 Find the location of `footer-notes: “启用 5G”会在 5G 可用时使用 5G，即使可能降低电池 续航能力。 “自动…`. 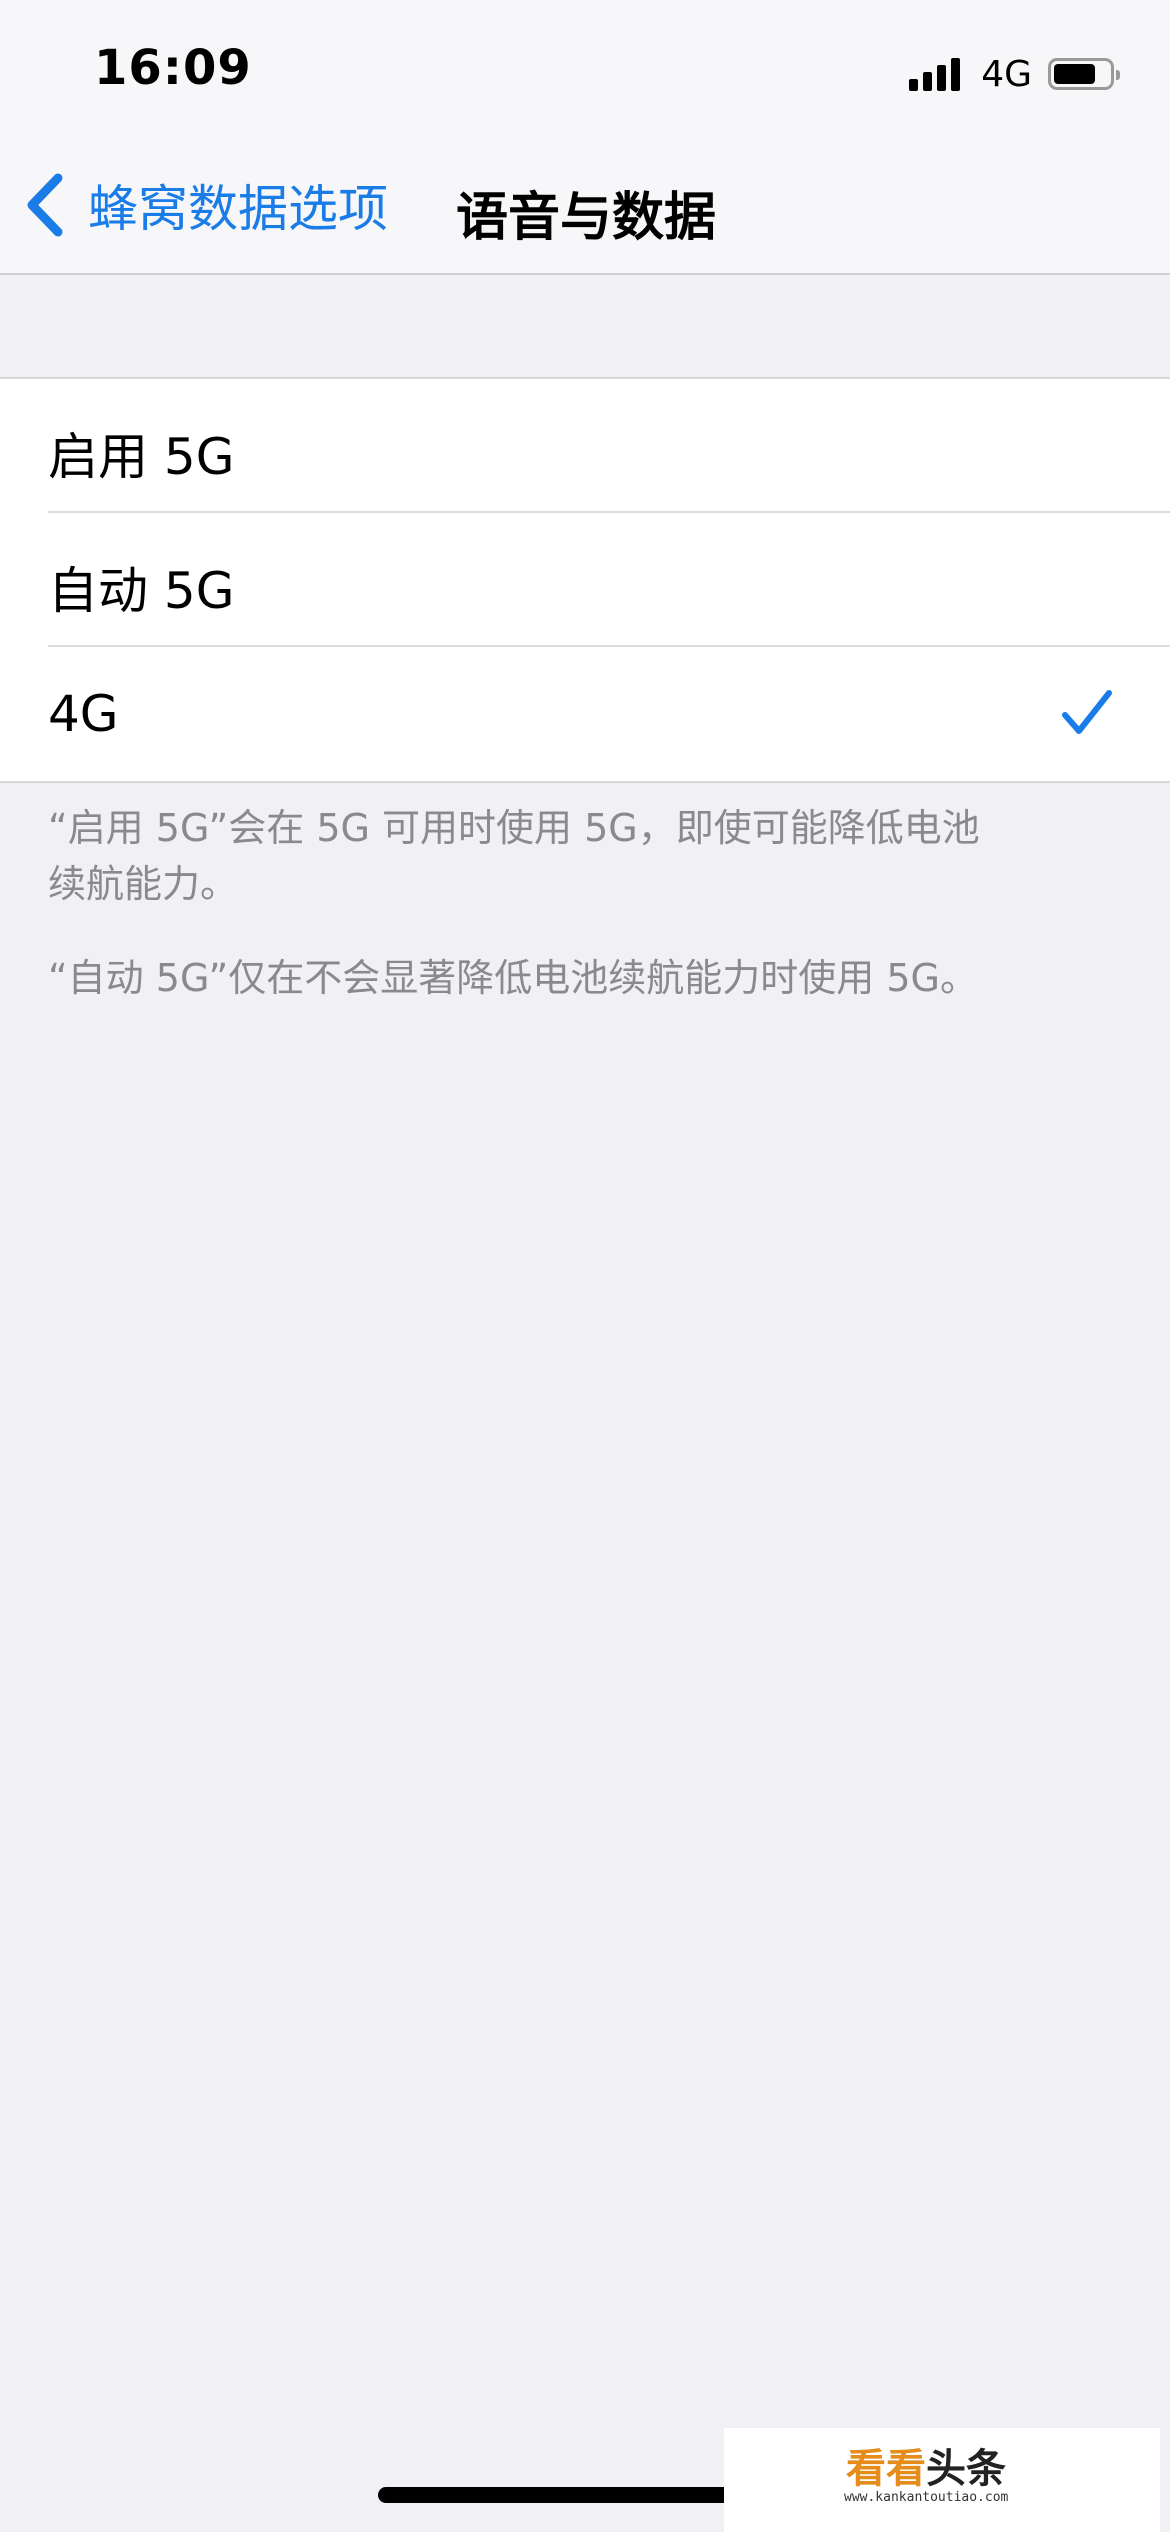

footer-notes: “启用 5G”会在 5G 可用时使用 5G，即使可能降低电池 续航能力。 “自动… is located at coordinates (538, 903).